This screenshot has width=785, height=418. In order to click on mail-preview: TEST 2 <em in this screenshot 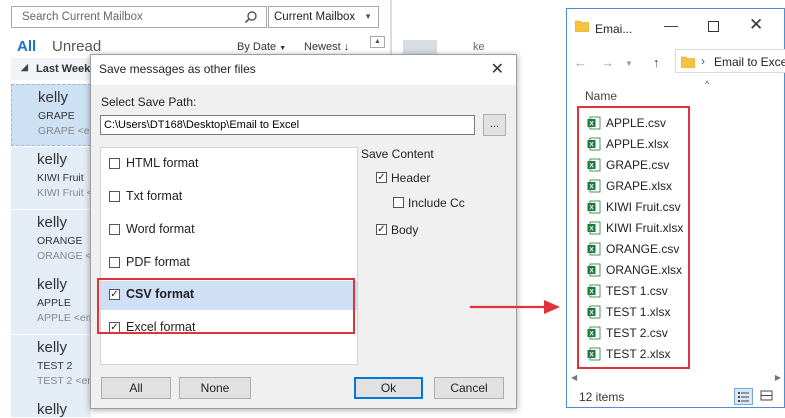, I will do `click(67, 381)`.